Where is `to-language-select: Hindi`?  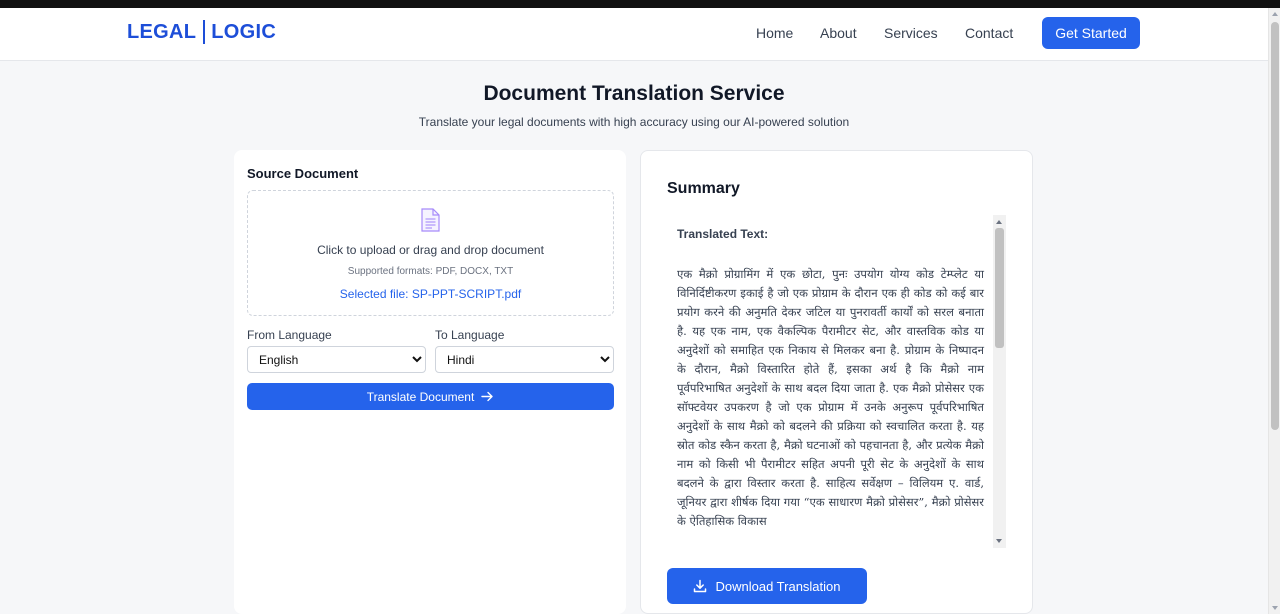 to-language-select: Hindi is located at coordinates (524, 359).